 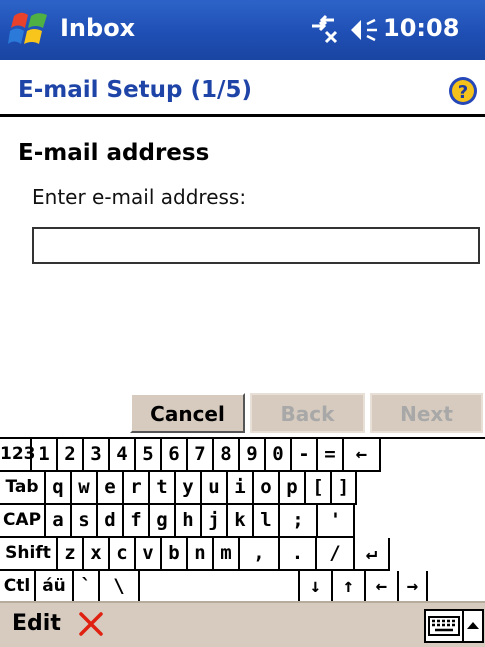 What do you see at coordinates (413, 587) in the screenshot?
I see `right-arrow-key: →` at bounding box center [413, 587].